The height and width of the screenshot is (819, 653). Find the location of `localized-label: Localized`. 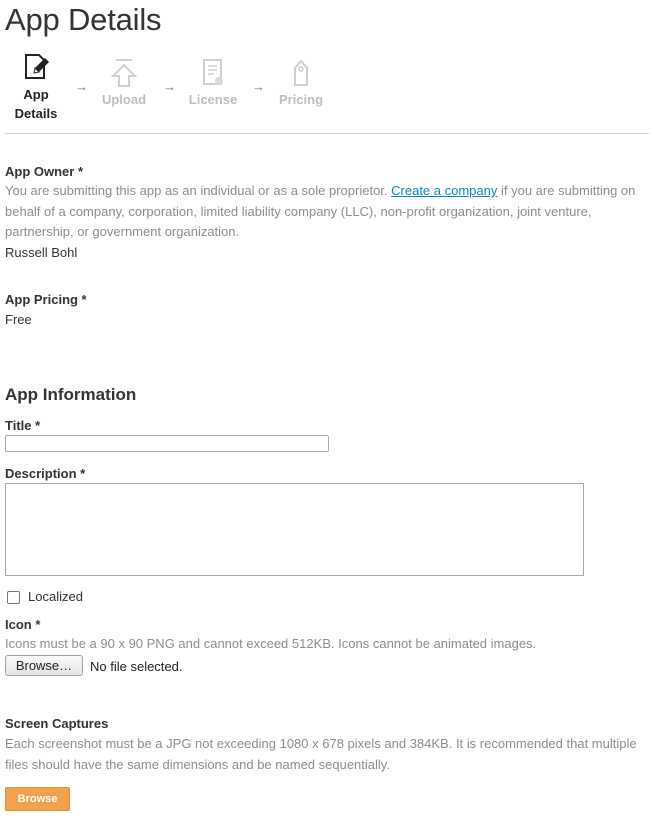

localized-label: Localized is located at coordinates (55, 596).